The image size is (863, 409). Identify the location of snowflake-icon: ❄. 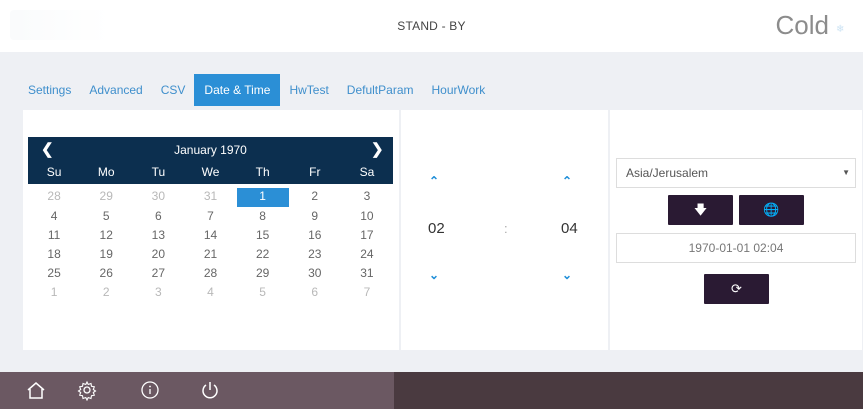
(840, 29).